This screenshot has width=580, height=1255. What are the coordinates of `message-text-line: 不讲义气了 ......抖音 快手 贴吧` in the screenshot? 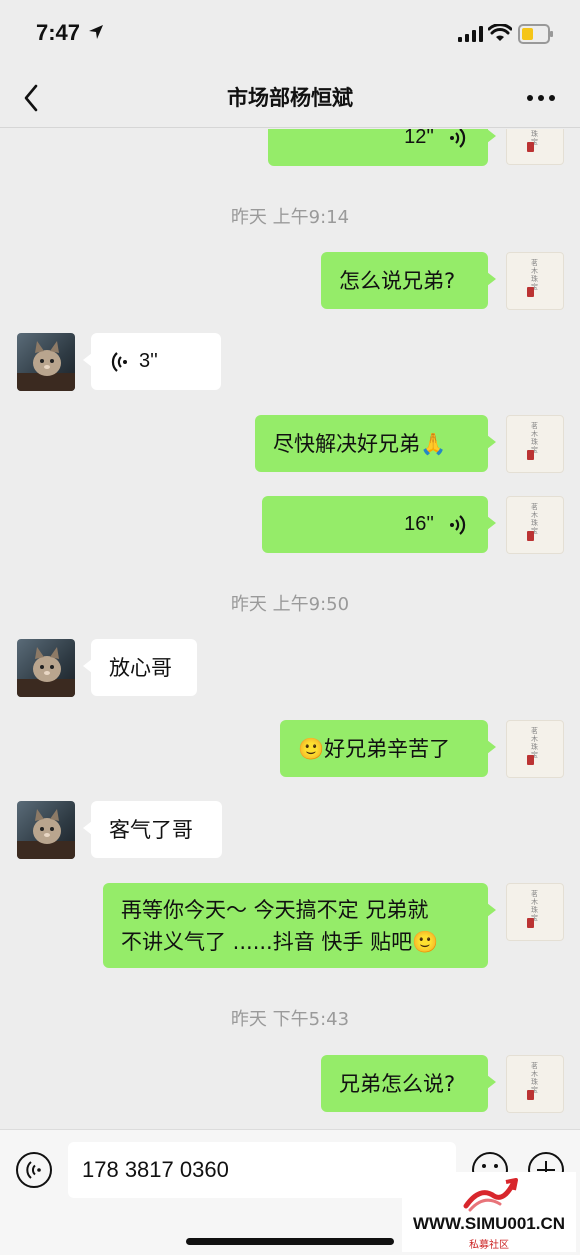 It's located at (267, 941).